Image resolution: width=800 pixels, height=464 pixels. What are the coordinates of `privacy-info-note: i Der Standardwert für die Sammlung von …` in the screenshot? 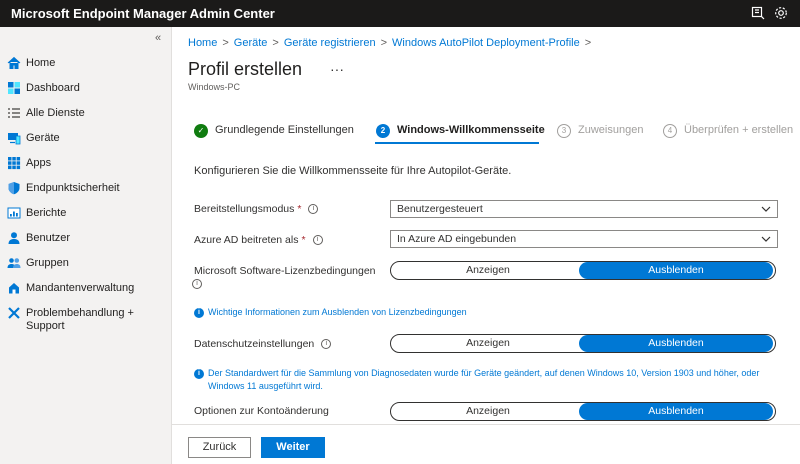 It's located at (489, 380).